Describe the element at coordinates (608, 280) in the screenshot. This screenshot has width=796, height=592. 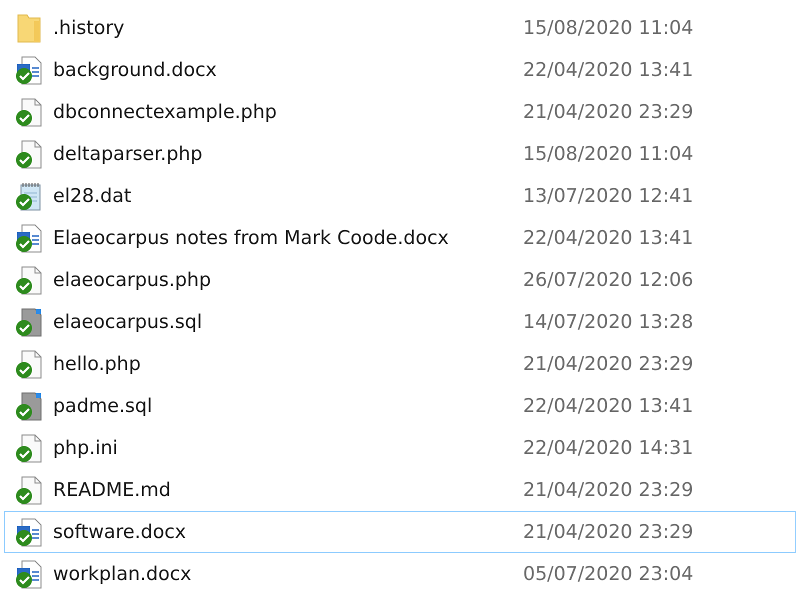
I see `date-modified: 26/07/2020 12:06` at that location.